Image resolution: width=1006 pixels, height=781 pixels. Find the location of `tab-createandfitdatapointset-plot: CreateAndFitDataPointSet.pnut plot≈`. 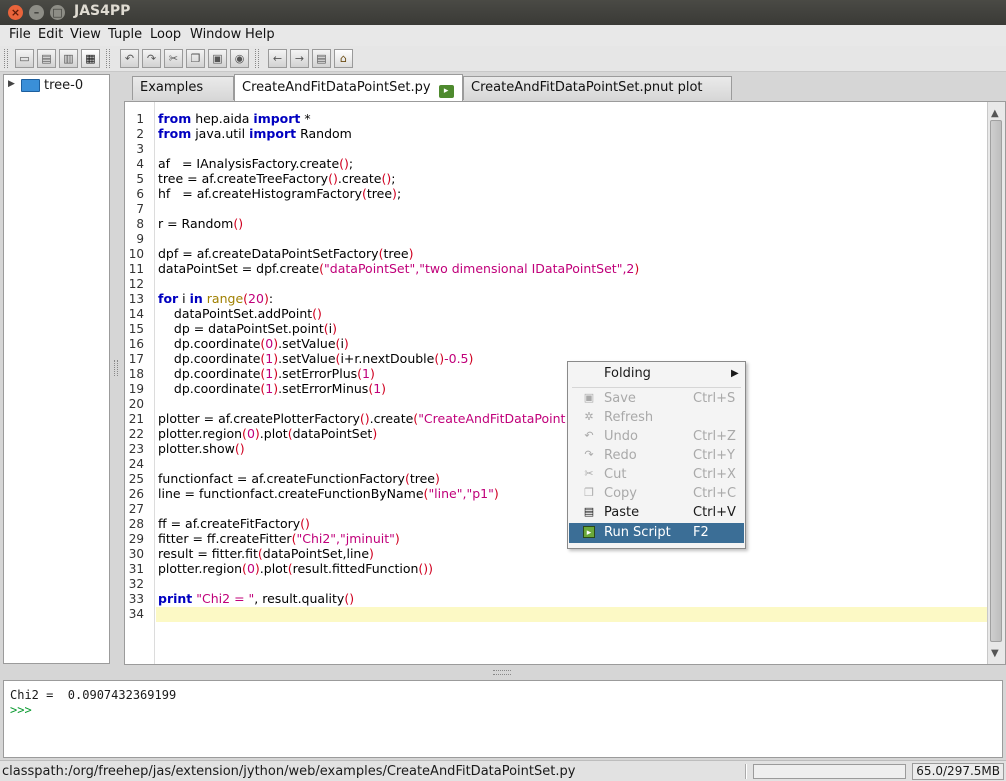

tab-createandfitdatapointset-plot: CreateAndFitDataPointSet.pnut plot≈ is located at coordinates (597, 98).